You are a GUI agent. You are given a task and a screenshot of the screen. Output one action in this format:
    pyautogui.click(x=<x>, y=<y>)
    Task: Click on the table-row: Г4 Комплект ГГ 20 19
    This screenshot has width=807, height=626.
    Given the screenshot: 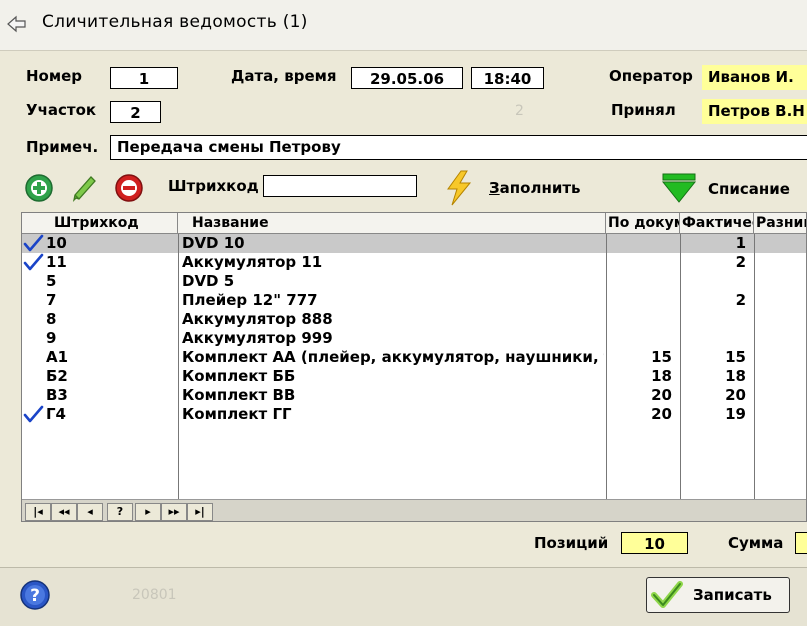 What is the action you would take?
    pyautogui.click(x=414, y=414)
    